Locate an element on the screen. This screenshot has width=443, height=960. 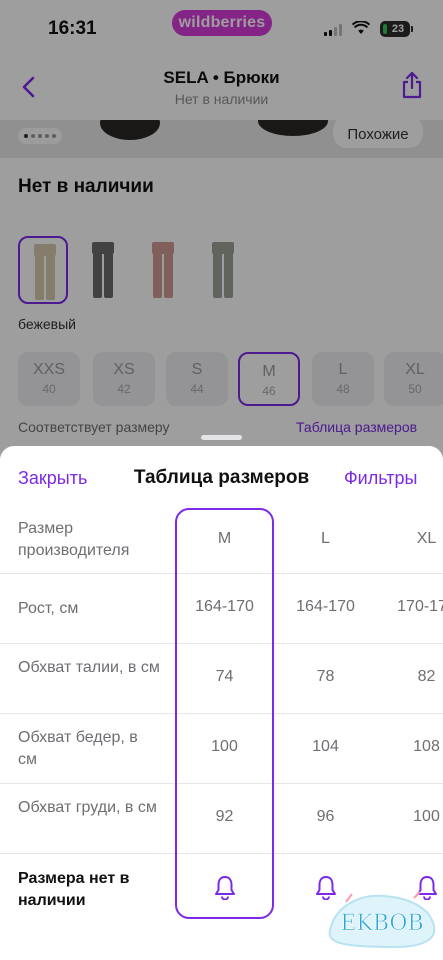
table-cell: 108 is located at coordinates (426, 746).